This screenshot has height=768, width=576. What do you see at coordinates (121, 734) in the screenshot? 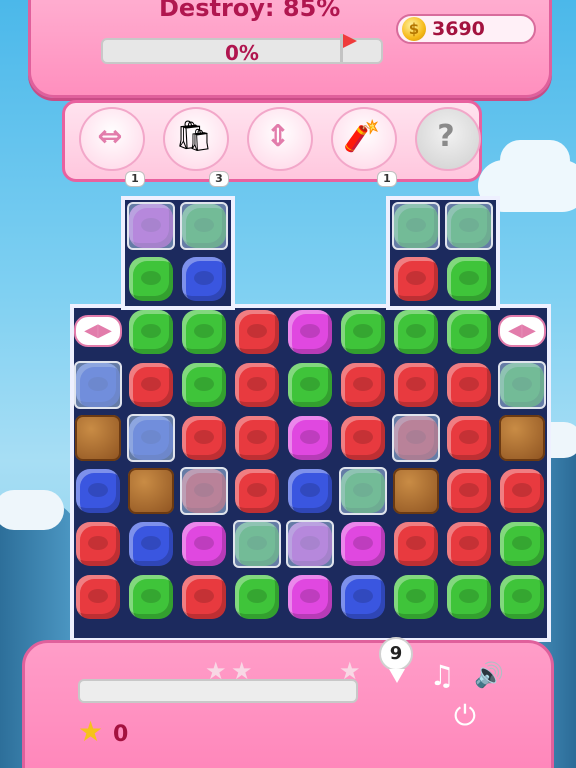
I see `stars-earned-value: 0` at bounding box center [121, 734].